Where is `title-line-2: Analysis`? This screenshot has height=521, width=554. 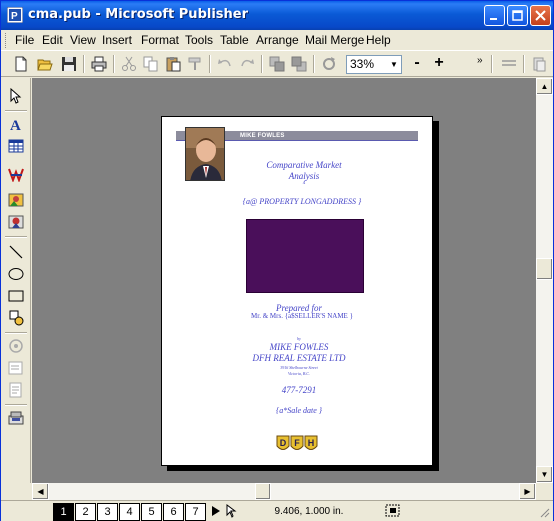
title-line-2: Analysis is located at coordinates (304, 176).